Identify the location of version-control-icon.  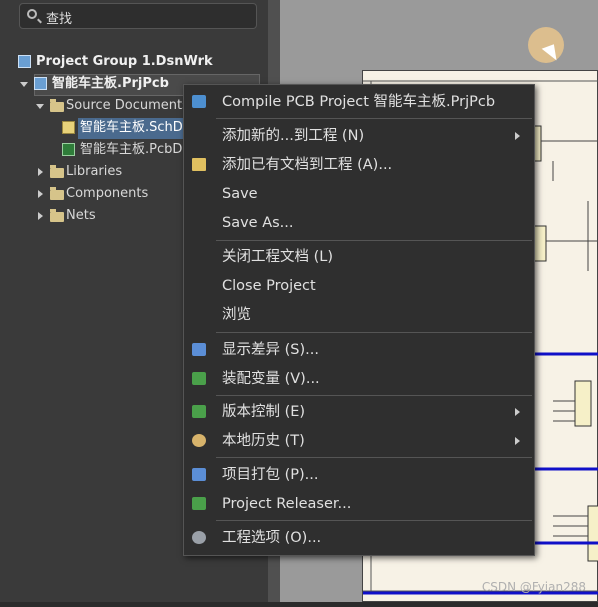
(199, 411).